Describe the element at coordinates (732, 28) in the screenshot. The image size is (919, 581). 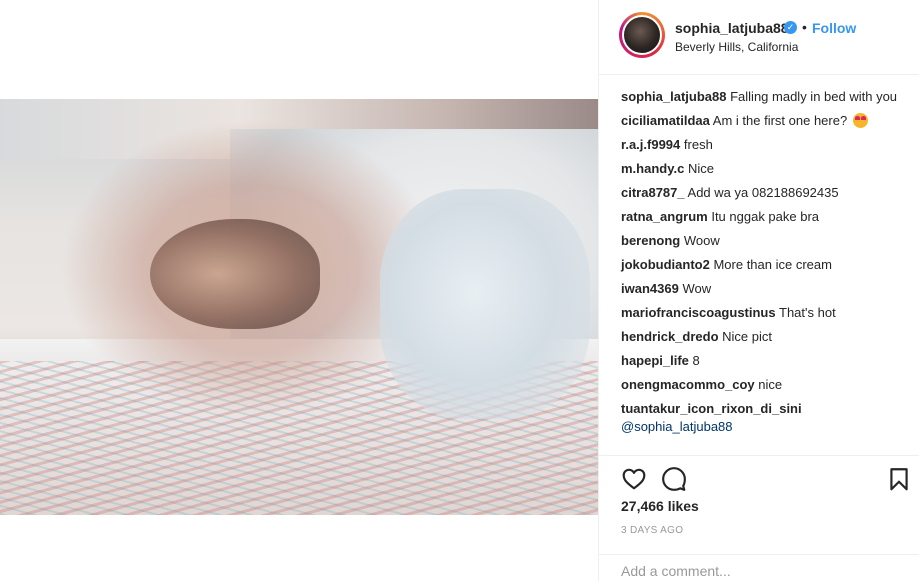
I see `header-username: sophia_latjuba88` at that location.